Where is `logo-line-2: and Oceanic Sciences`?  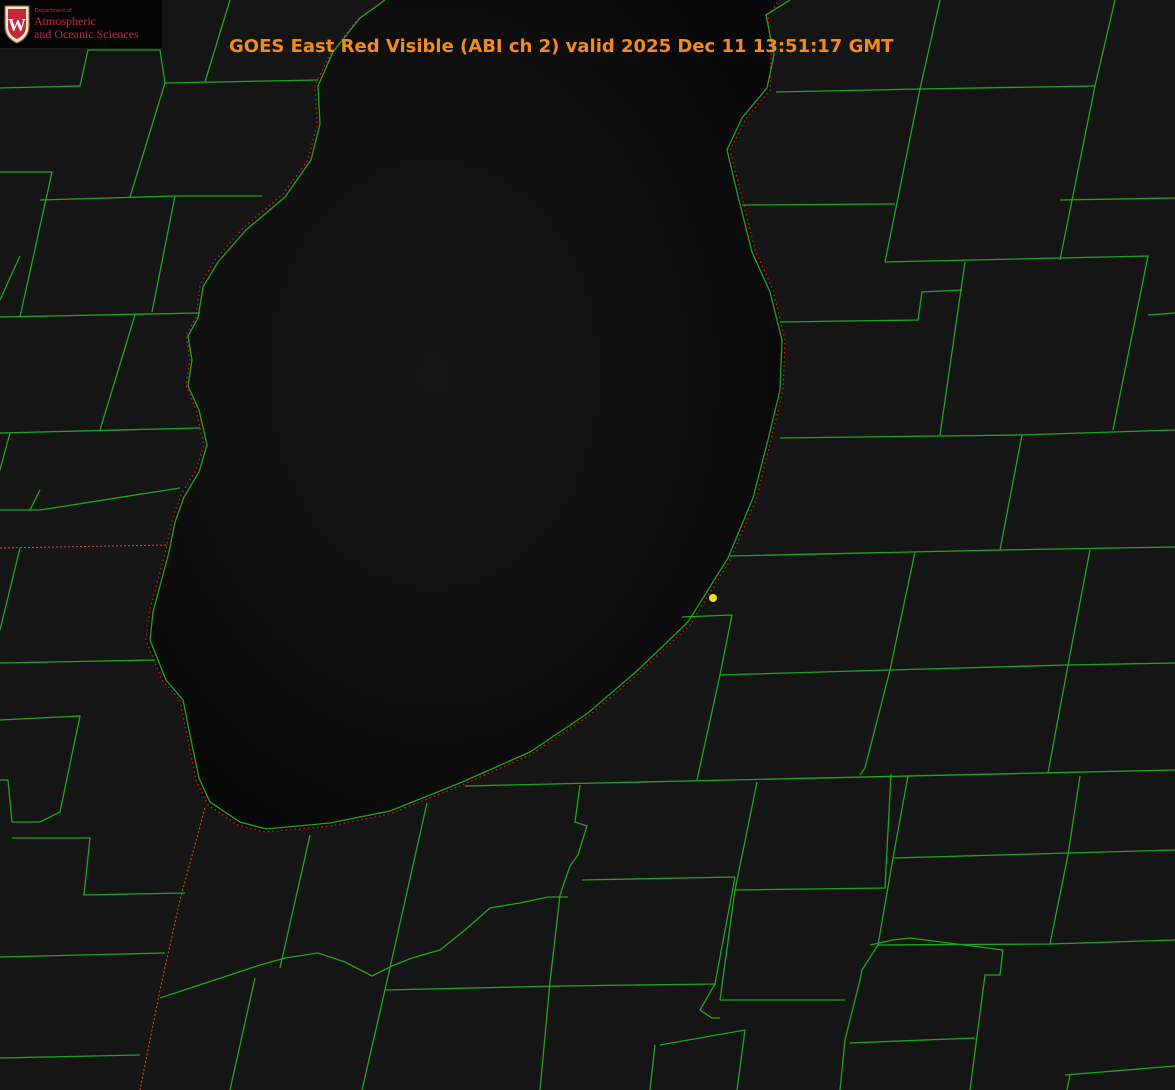
logo-line-2: and Oceanic Sciences is located at coordinates (86, 34).